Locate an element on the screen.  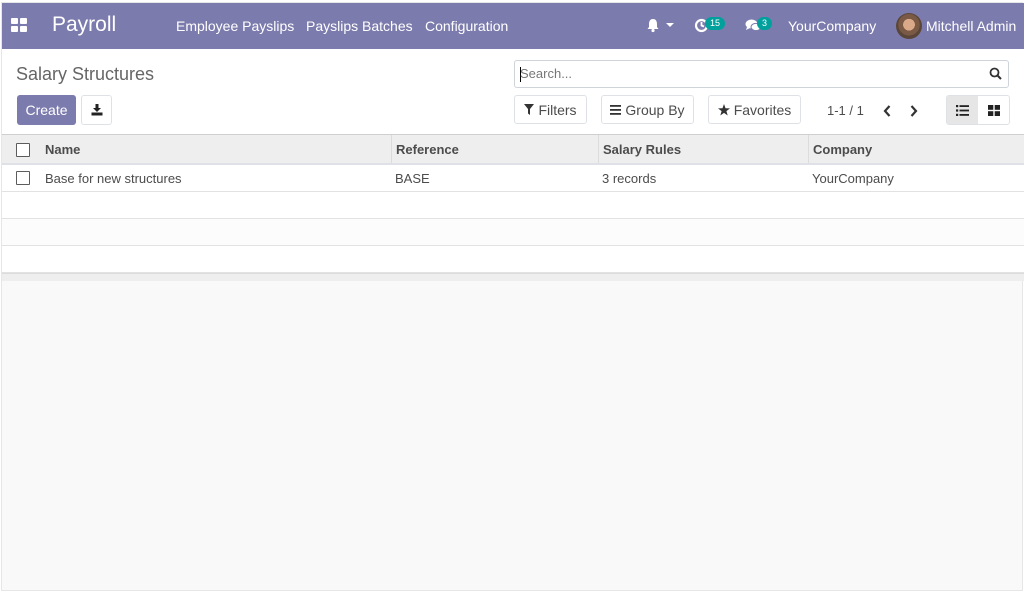
notifications-dropdown is located at coordinates (661, 27).